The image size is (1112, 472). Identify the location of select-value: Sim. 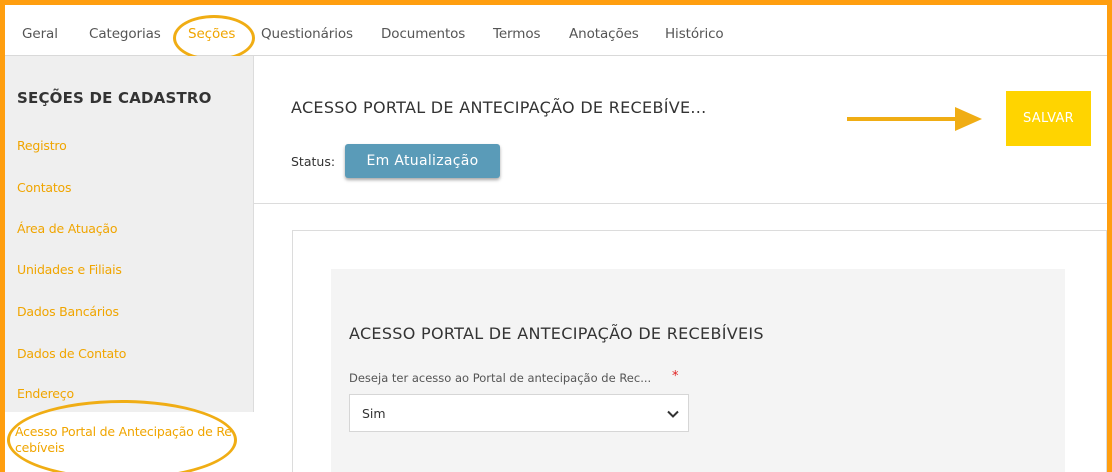
(374, 413).